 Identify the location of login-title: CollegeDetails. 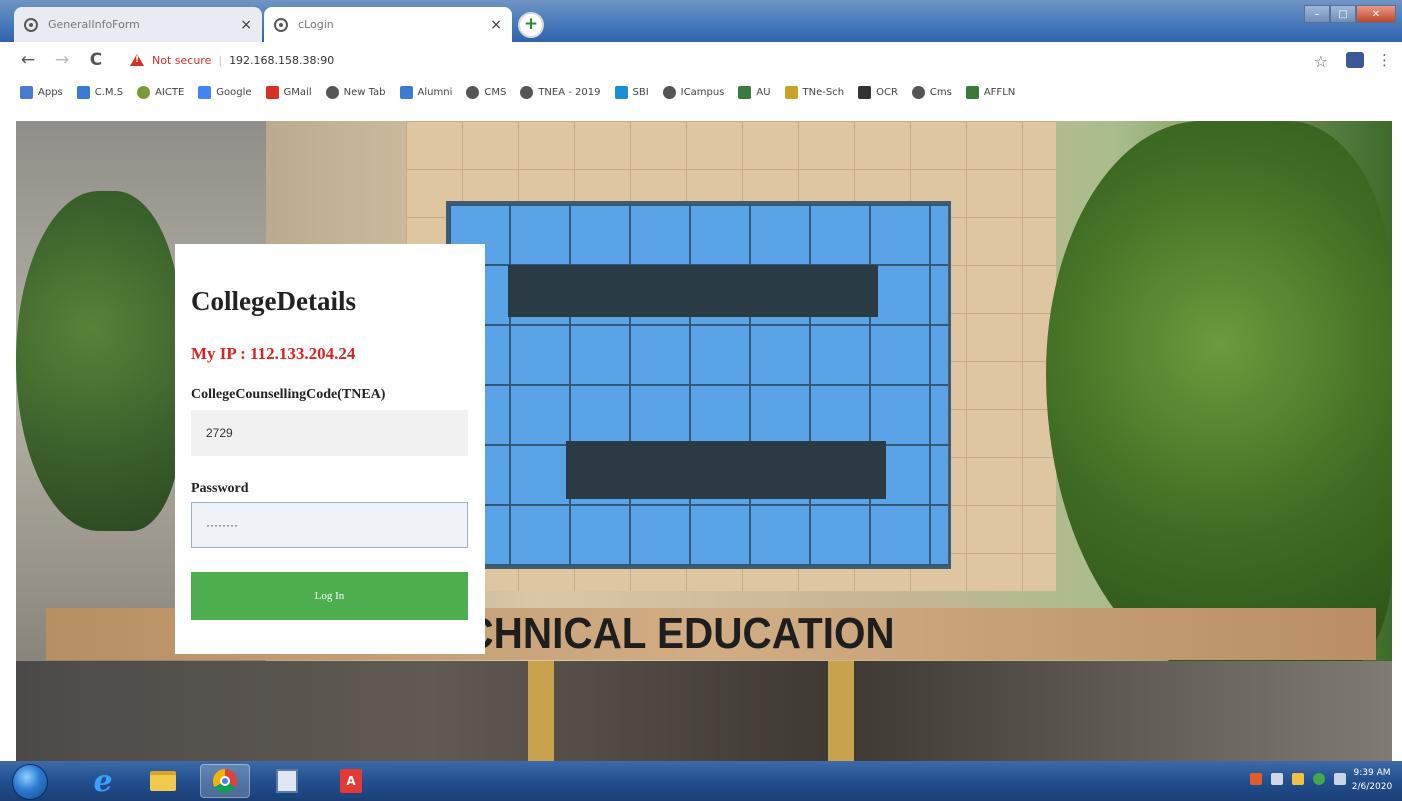
(273, 301).